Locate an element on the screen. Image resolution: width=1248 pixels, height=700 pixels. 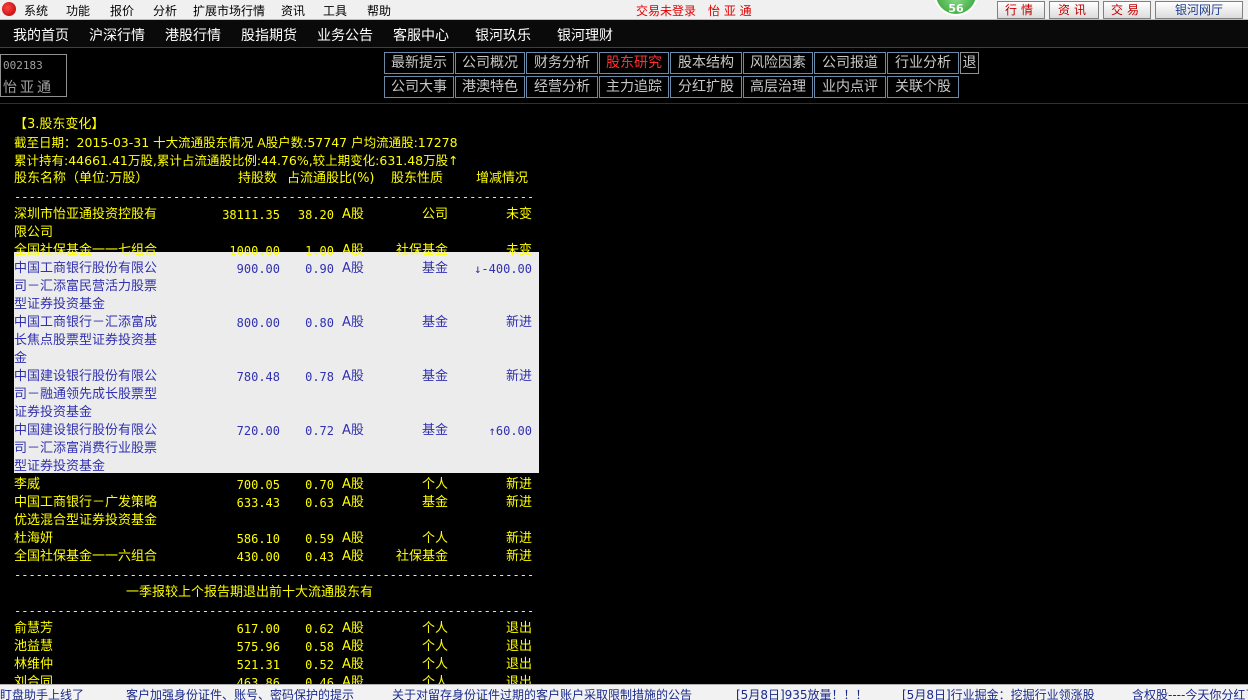
quote-button: 行情 is located at coordinates (1021, 10).